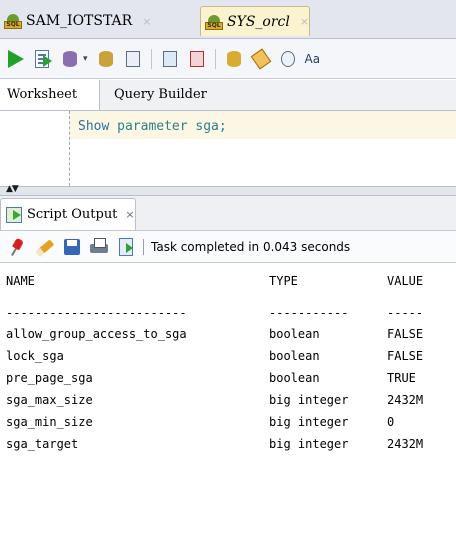 Image resolution: width=456 pixels, height=534 pixels. What do you see at coordinates (228, 281) in the screenshot?
I see `result-header-row: NAME TYPE VALUE` at bounding box center [228, 281].